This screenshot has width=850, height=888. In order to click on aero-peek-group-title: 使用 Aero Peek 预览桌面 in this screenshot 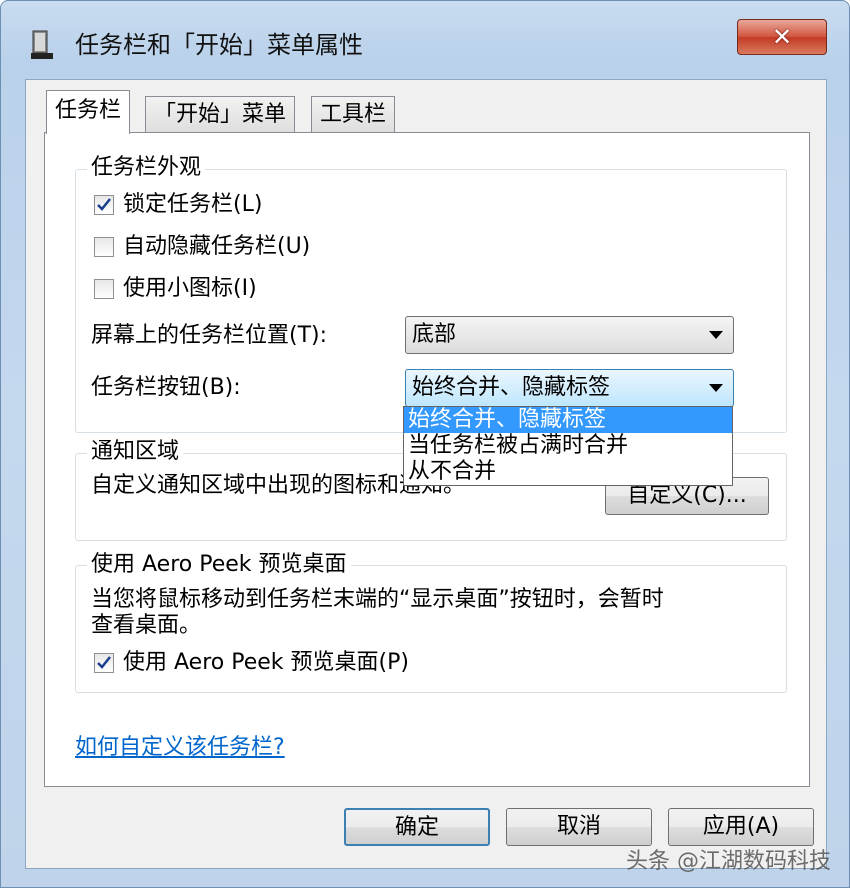, I will do `click(219, 565)`.